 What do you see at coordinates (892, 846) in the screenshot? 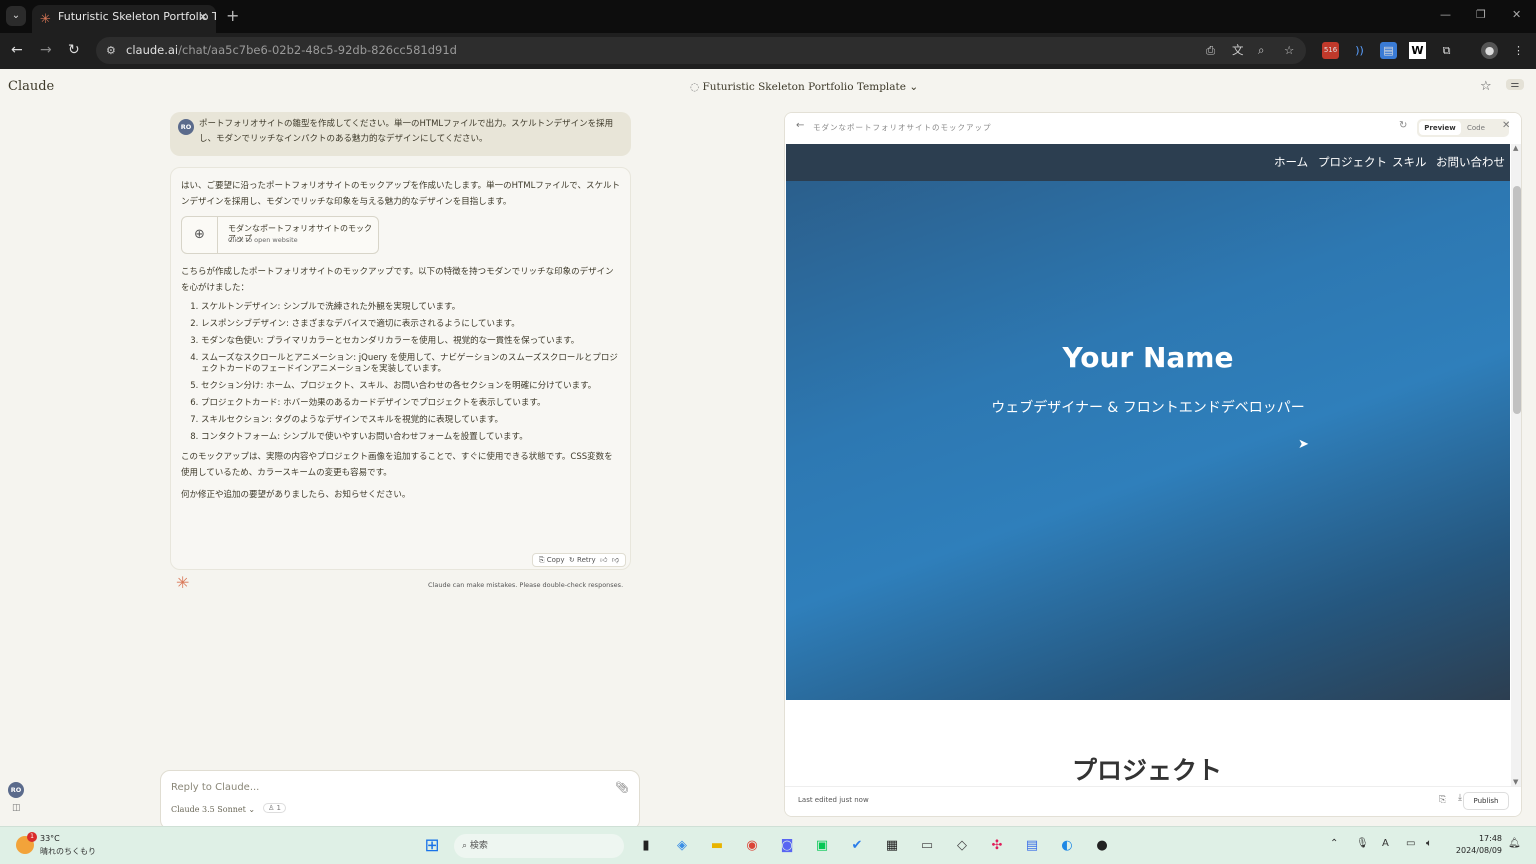
I see `calendar-icon: ▦` at bounding box center [892, 846].